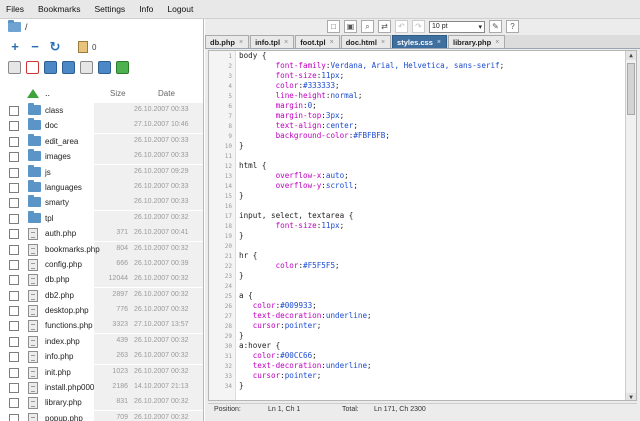 Image resolution: width=640 pixels, height=421 pixels. What do you see at coordinates (101, 126) in the screenshot?
I see `list-item: doc 27.10.2007 10:46` at bounding box center [101, 126].